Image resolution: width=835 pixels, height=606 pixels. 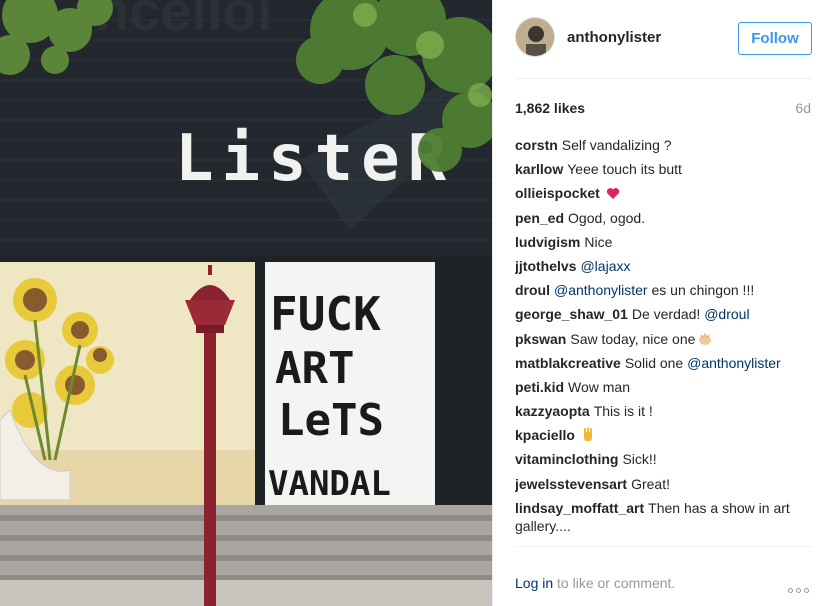 I want to click on comment-item: george_shaw_01 De verdad! @droul, so click(x=665, y=314).